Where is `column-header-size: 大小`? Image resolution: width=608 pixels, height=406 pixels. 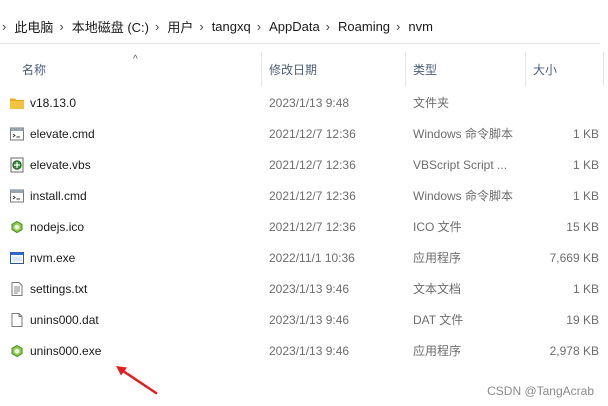 column-header-size: 大小 is located at coordinates (568, 69).